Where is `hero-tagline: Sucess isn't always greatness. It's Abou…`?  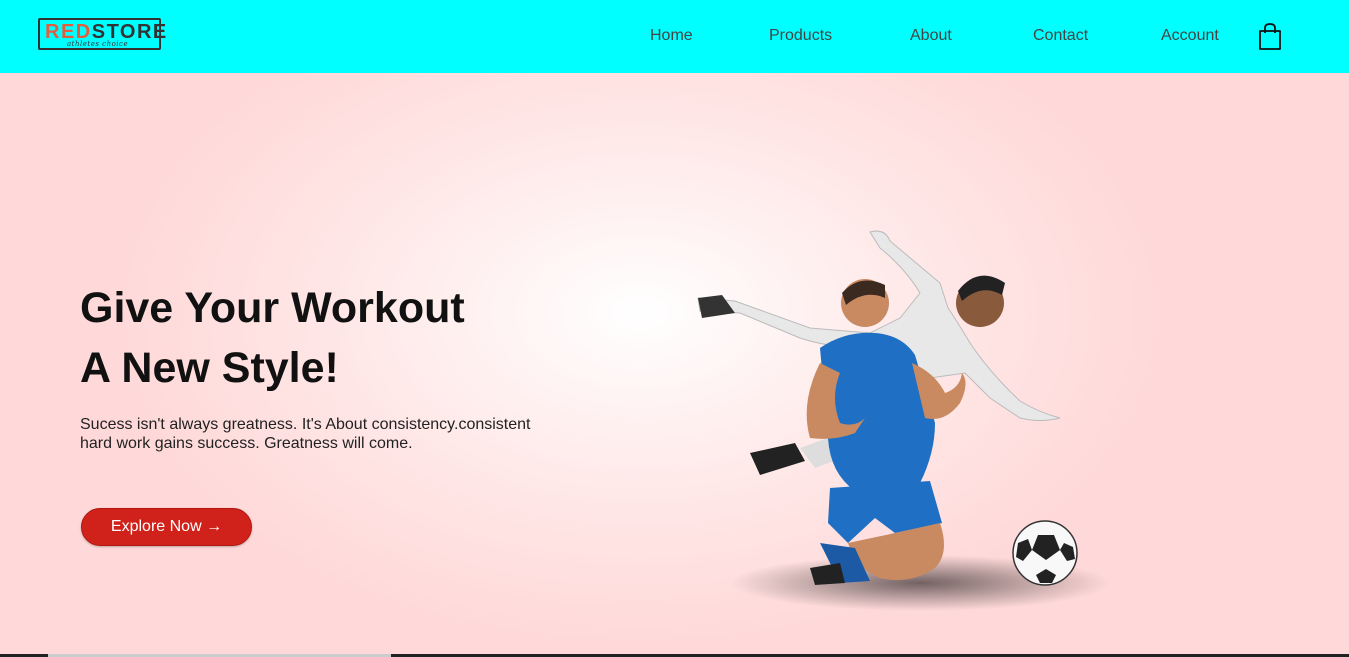
hero-tagline: Sucess isn't always greatness. It's Abou… is located at coordinates (305, 434).